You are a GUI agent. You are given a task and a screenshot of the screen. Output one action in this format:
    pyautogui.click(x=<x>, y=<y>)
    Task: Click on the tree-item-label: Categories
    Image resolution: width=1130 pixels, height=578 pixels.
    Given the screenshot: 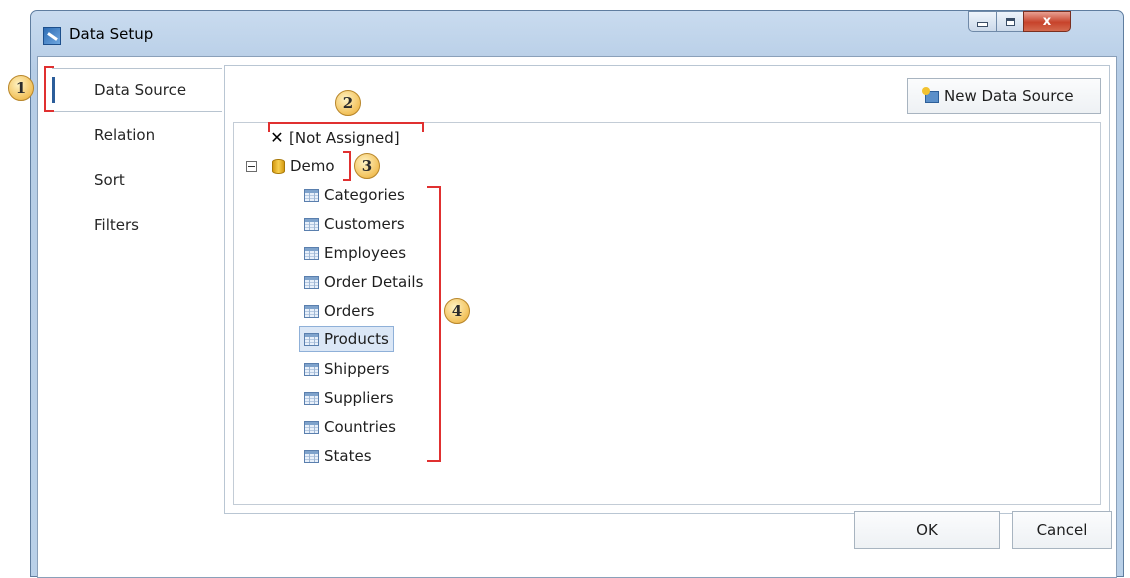 What is the action you would take?
    pyautogui.click(x=364, y=195)
    